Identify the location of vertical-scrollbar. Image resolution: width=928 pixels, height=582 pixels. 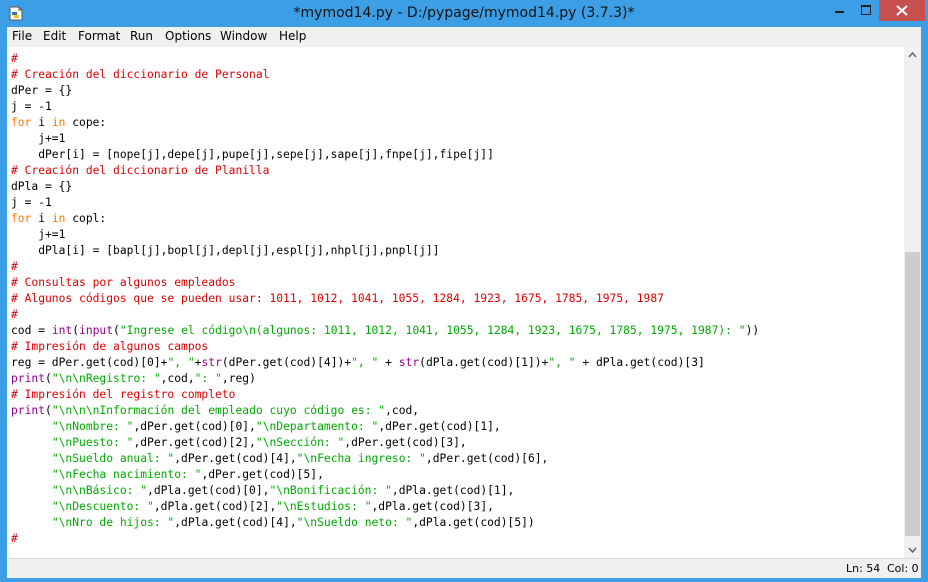
(912, 302).